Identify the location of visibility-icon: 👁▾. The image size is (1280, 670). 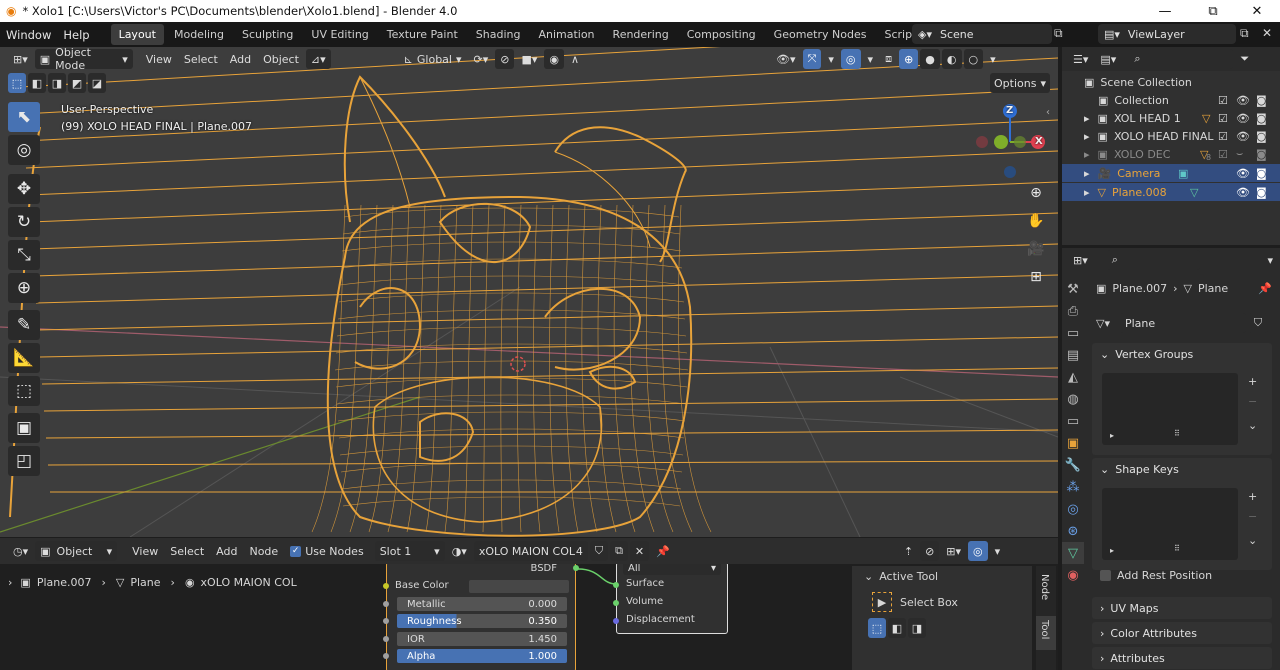
(786, 59).